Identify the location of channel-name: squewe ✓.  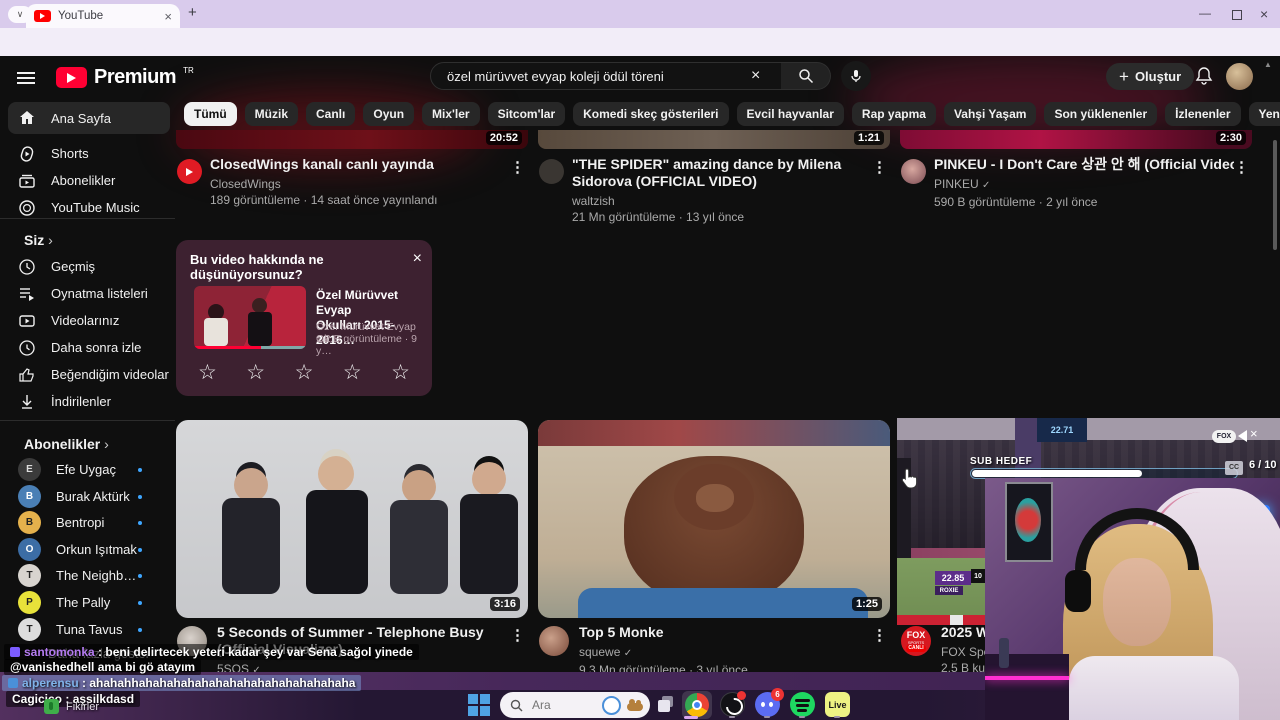
(734, 653).